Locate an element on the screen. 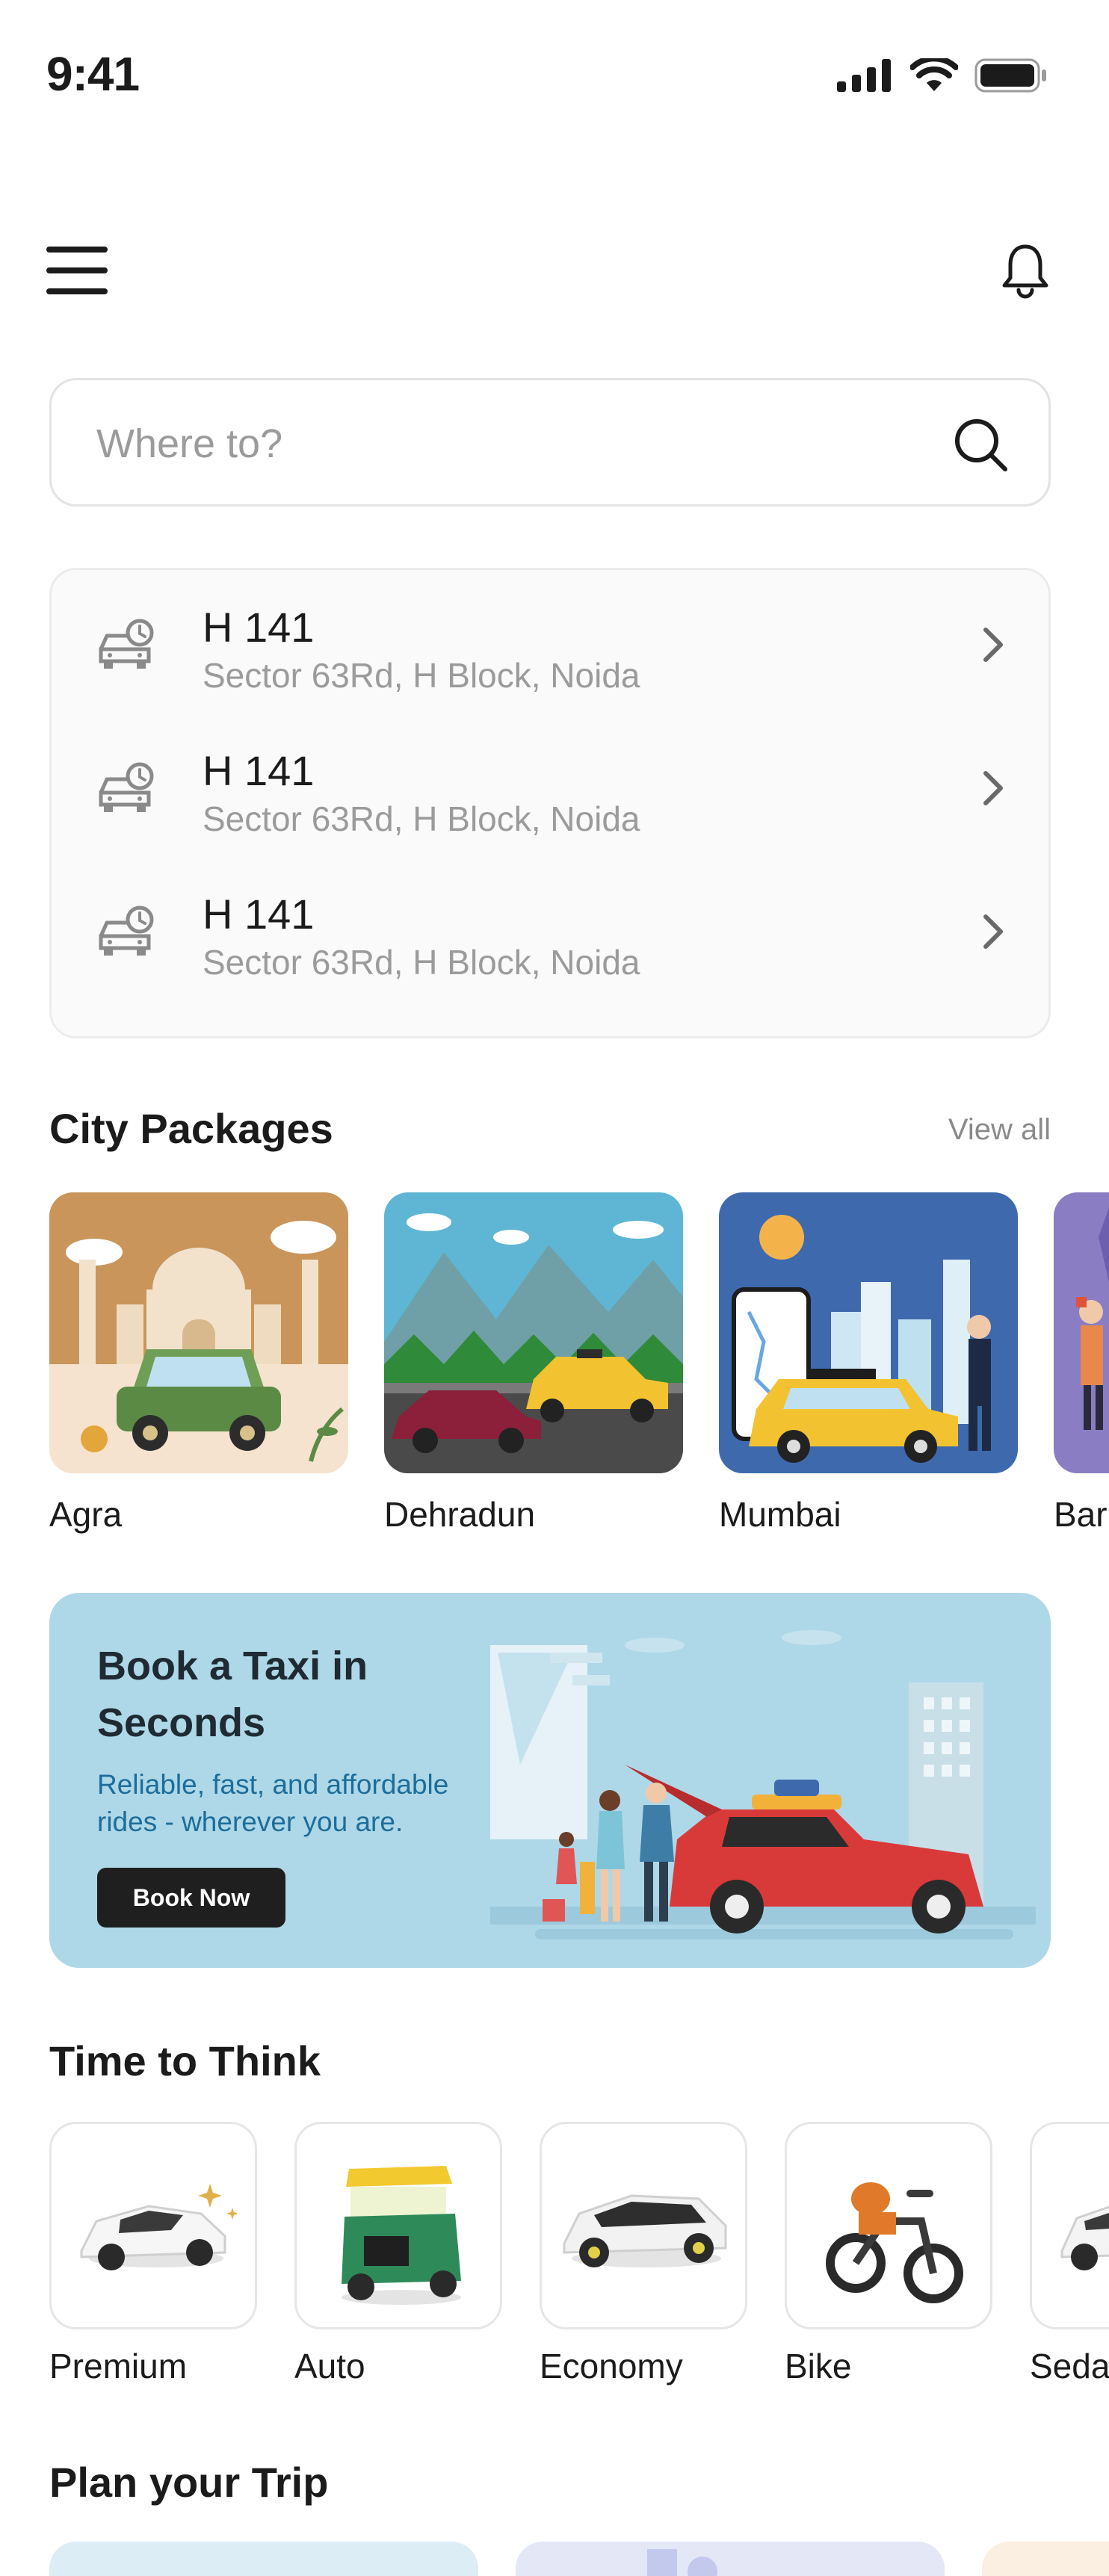 This screenshot has width=1109, height=2576. city-label: Bar is located at coordinates (1081, 1514).